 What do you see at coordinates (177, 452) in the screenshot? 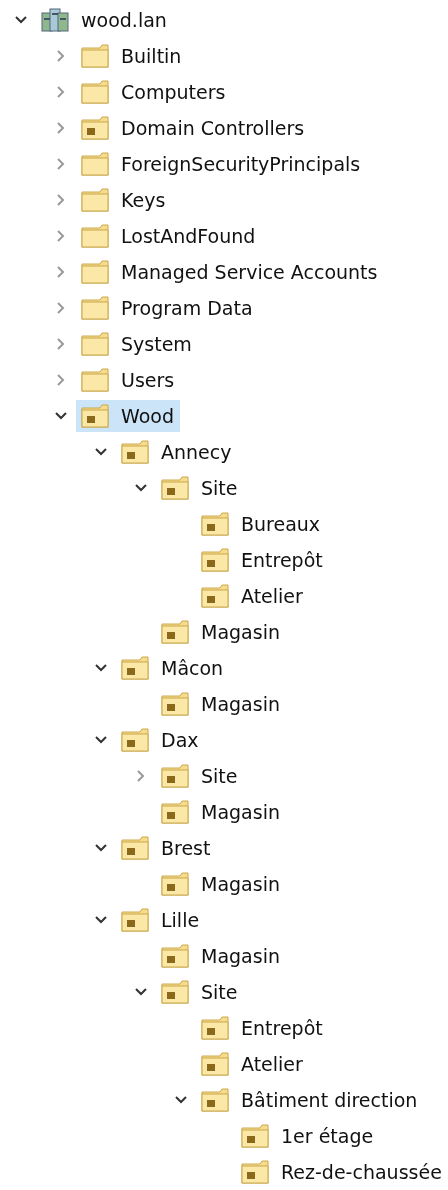
I see `tree-item: Annecy` at bounding box center [177, 452].